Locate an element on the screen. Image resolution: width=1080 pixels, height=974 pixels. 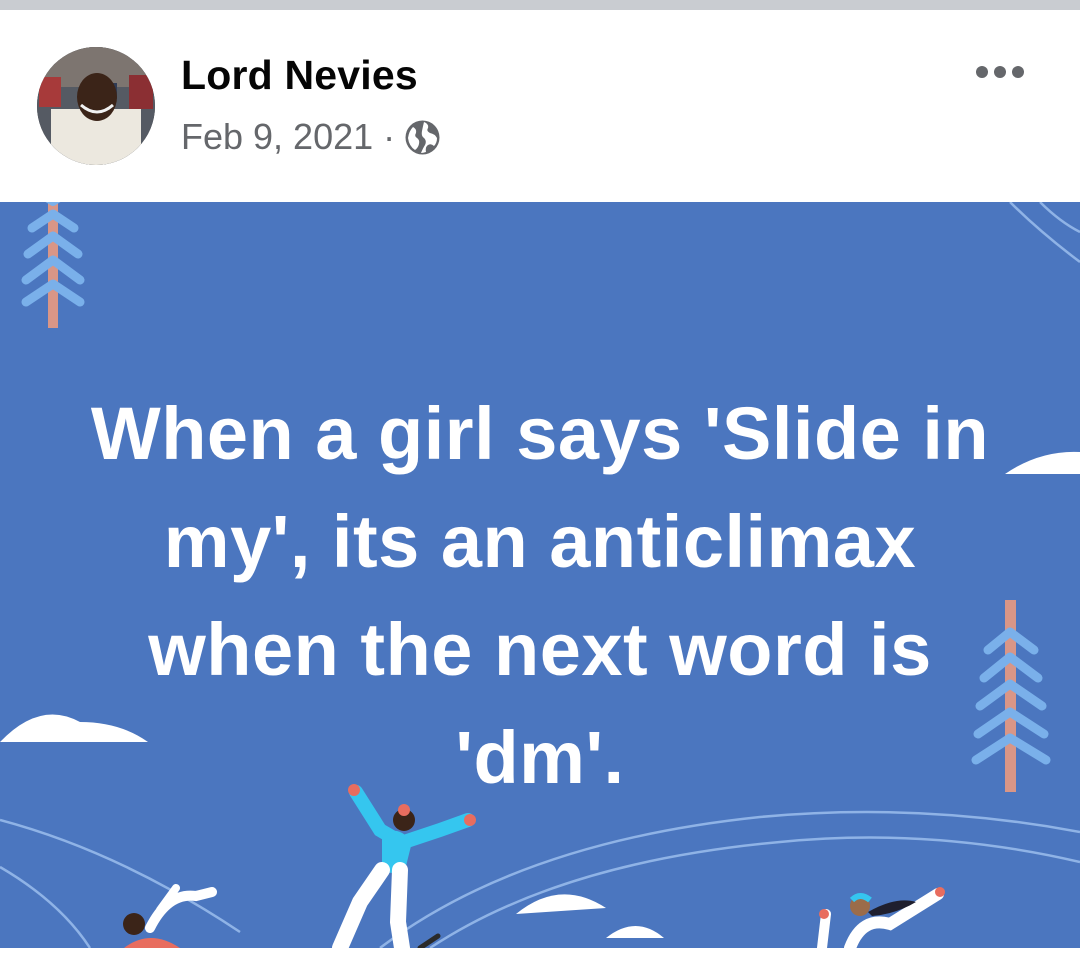
more-options-button is located at coordinates (1000, 72).